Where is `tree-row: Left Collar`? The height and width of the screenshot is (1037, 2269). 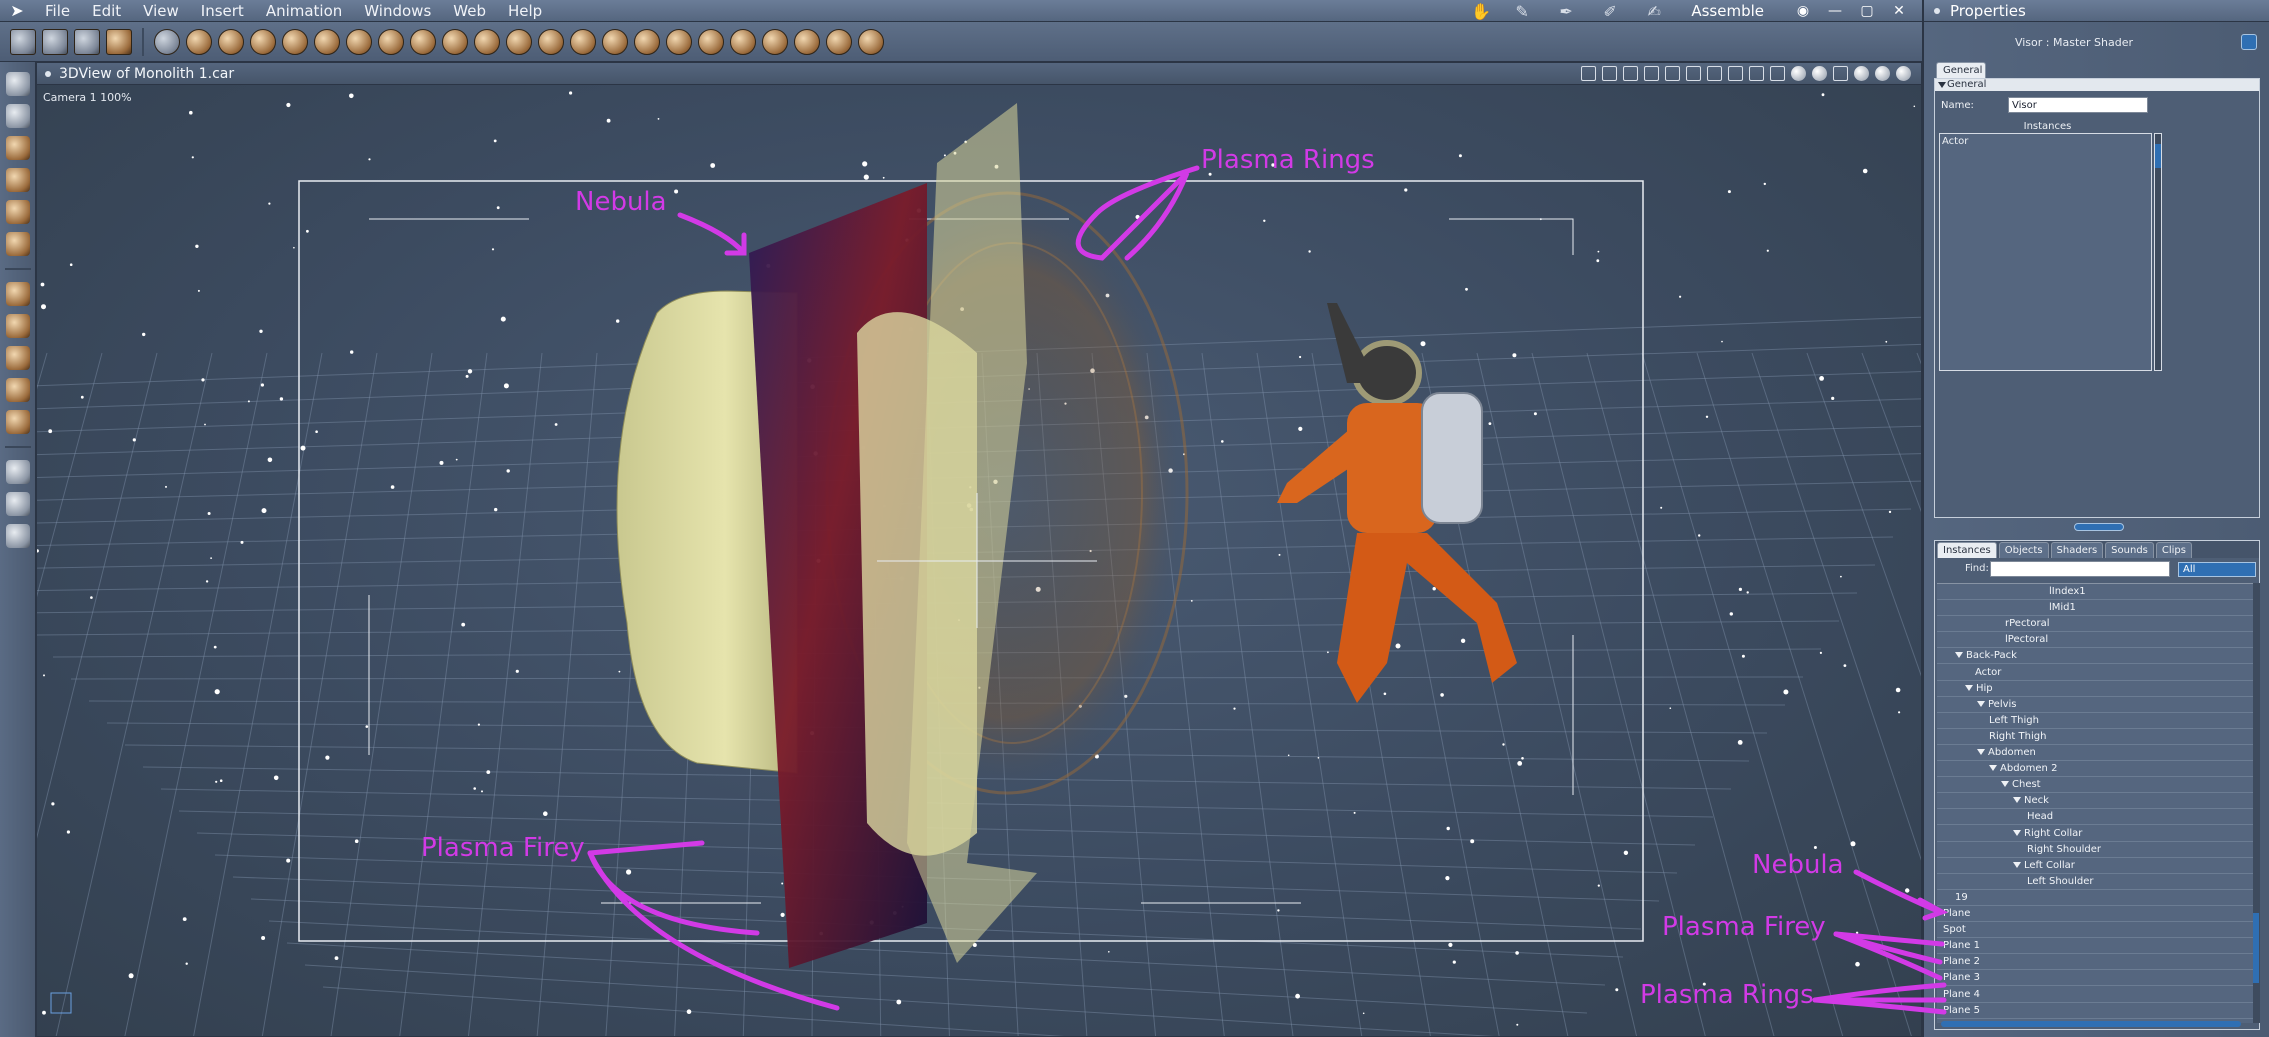 tree-row: Left Collar is located at coordinates (2095, 866).